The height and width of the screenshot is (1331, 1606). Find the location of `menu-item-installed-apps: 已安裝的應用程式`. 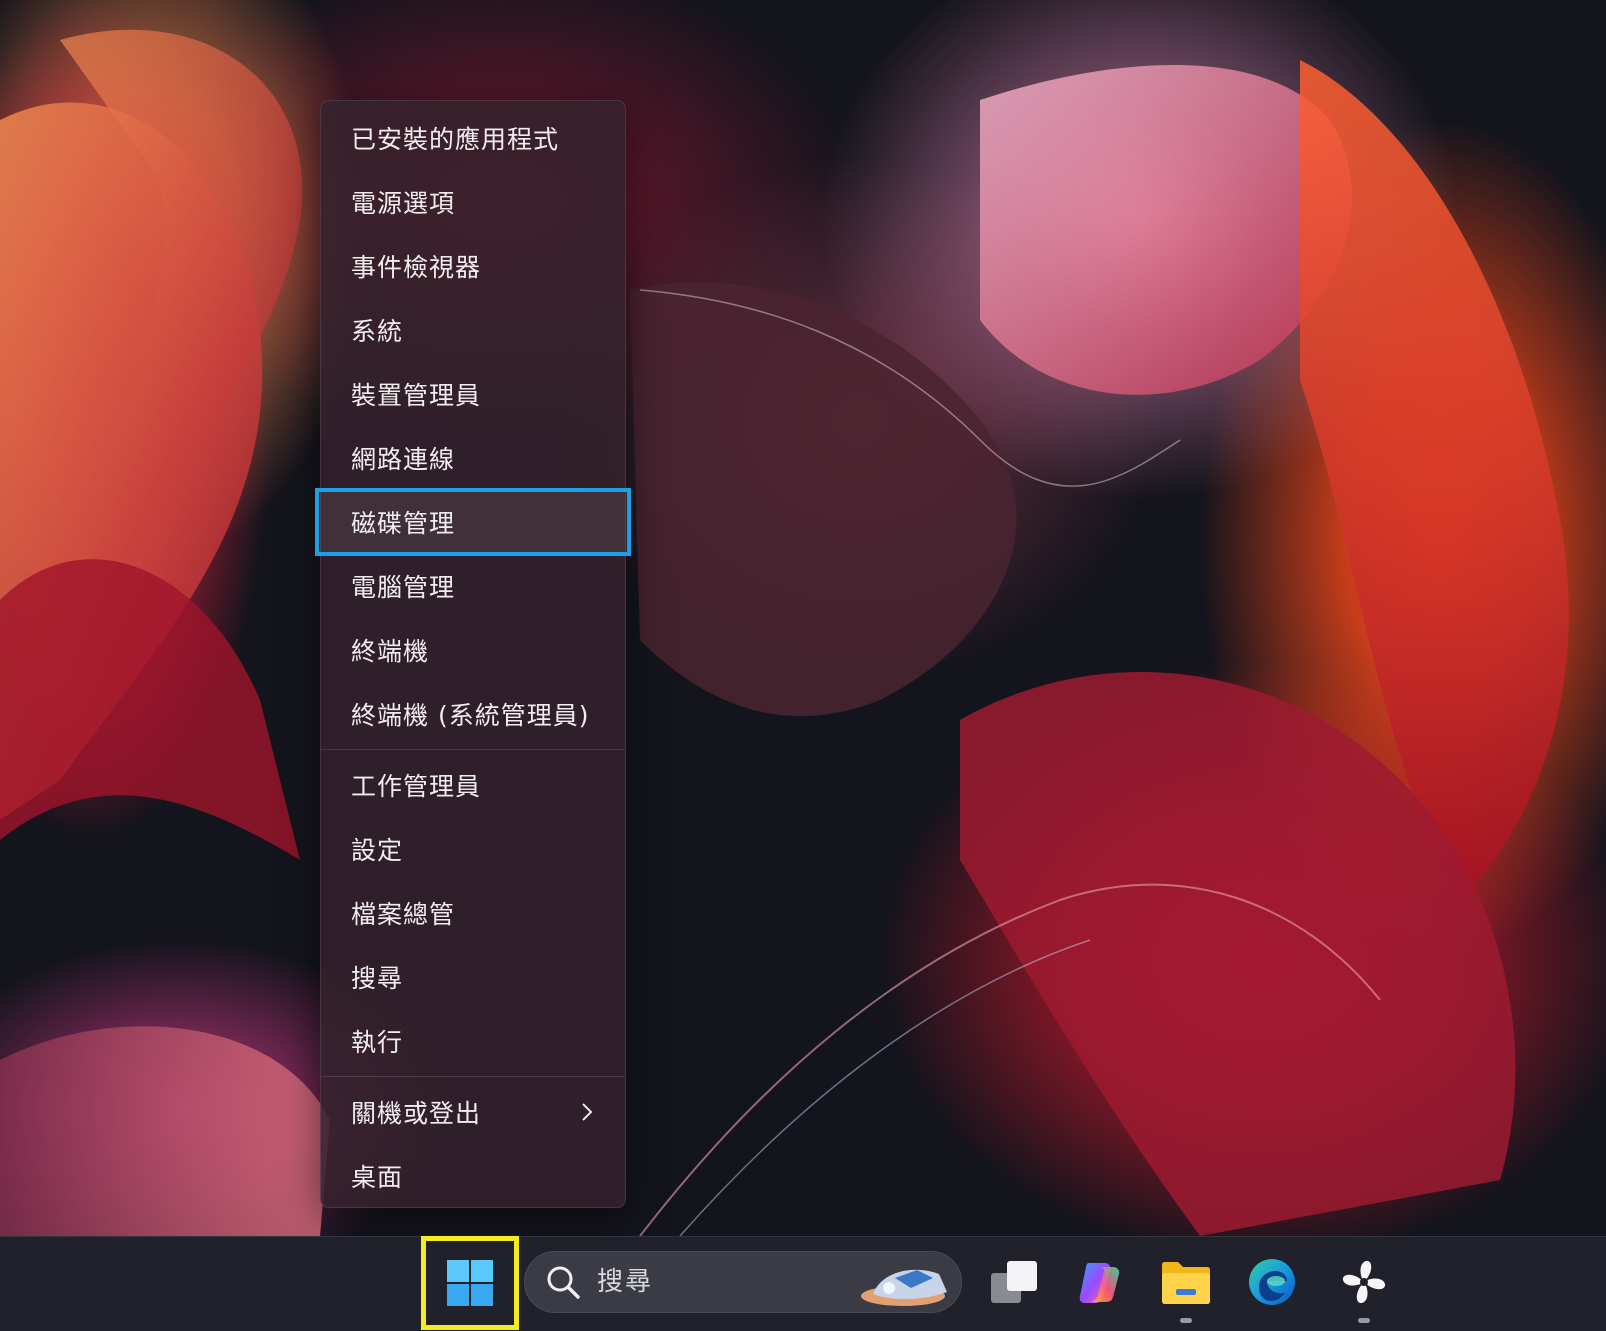

menu-item-installed-apps: 已安裝的應用程式 is located at coordinates (473, 138).